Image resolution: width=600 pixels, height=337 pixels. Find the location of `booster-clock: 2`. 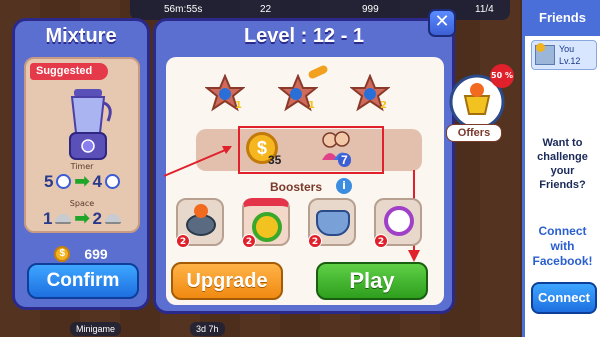

booster-clock: 2 is located at coordinates (398, 223).